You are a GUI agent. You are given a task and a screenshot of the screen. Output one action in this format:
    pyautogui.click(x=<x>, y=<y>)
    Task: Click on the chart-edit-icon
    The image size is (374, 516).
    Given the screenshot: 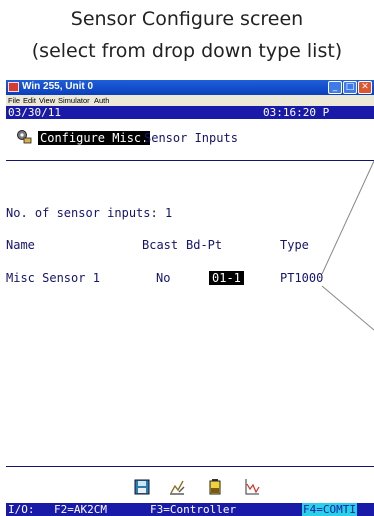 What is the action you would take?
    pyautogui.click(x=177, y=487)
    